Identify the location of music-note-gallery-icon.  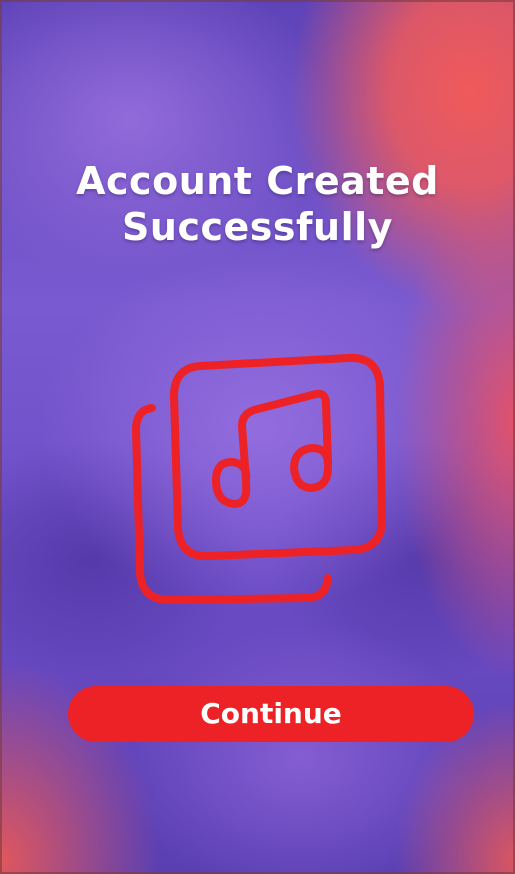
(258, 480).